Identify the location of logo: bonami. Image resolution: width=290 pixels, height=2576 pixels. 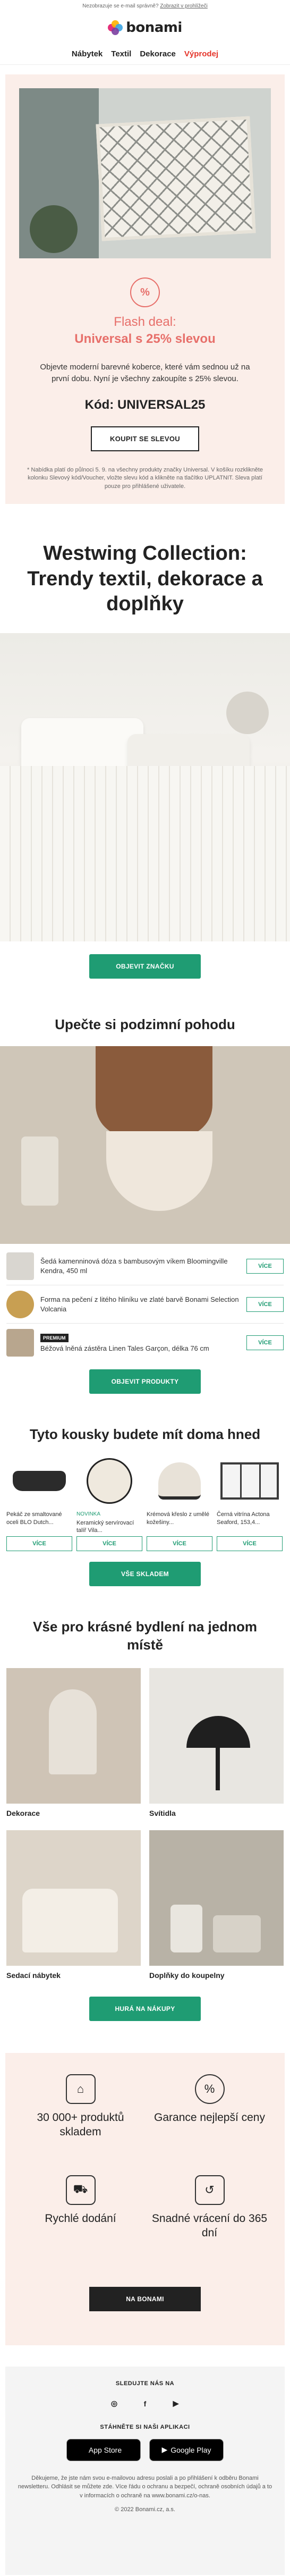
(145, 28).